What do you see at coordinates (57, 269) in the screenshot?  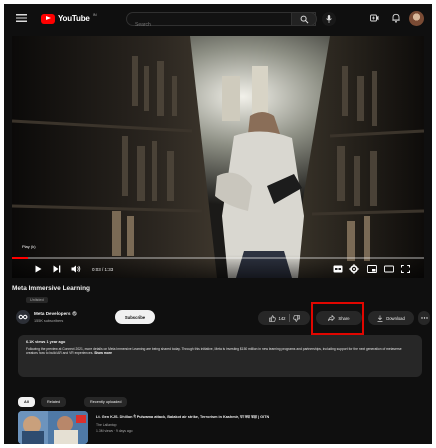 I see `next-icon` at bounding box center [57, 269].